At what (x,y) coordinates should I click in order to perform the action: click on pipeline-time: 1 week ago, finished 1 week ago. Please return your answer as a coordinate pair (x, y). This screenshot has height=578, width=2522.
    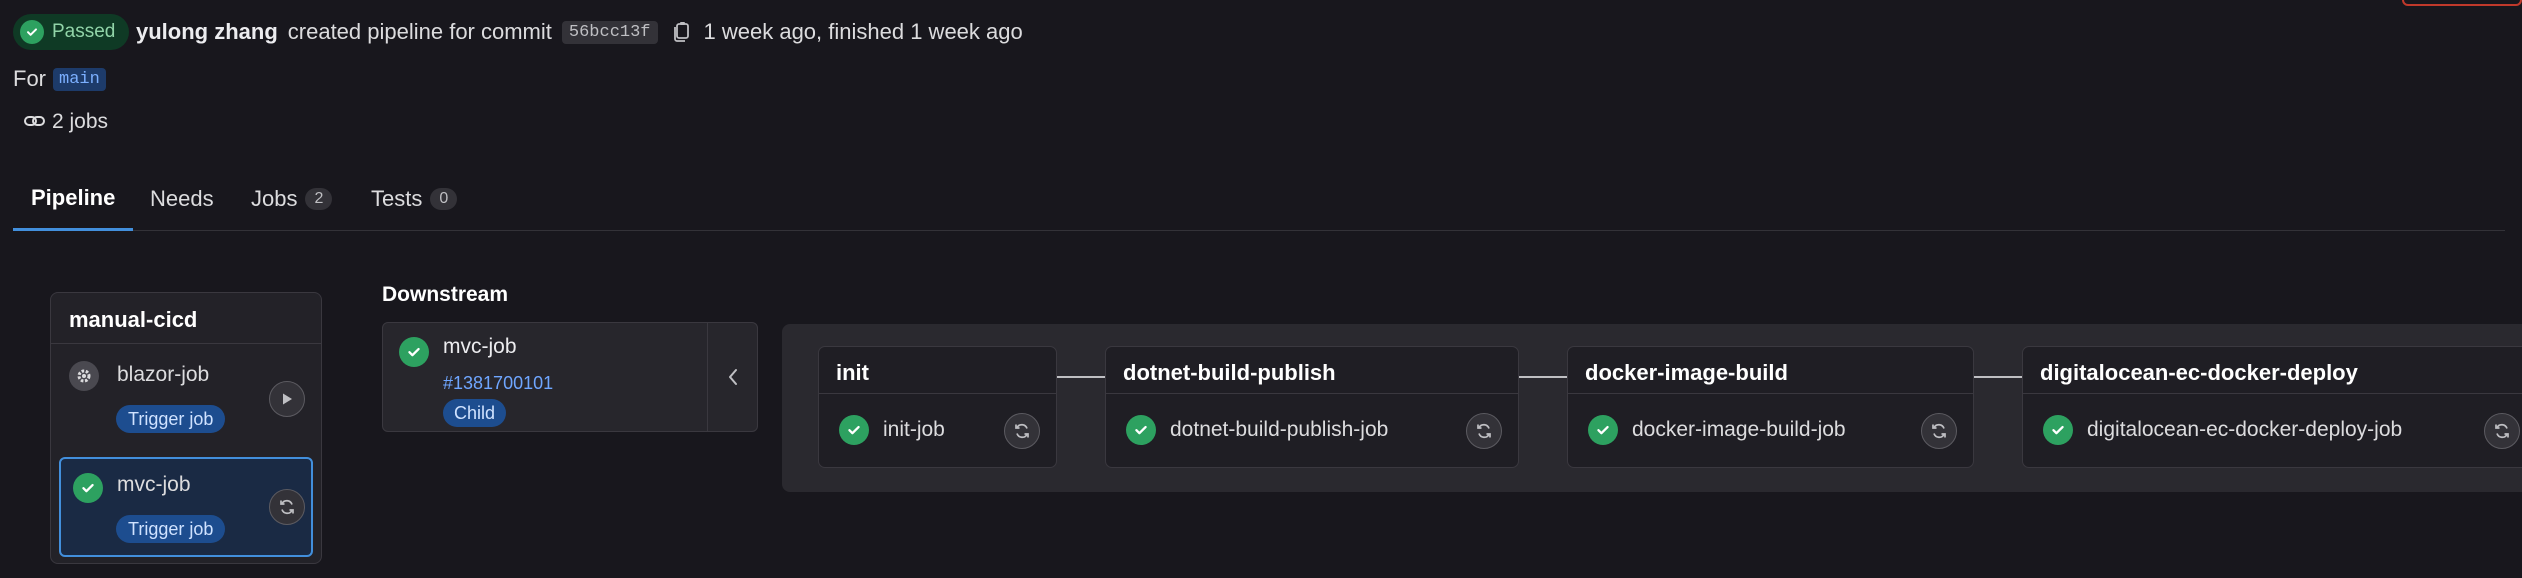
    Looking at the image, I should click on (863, 31).